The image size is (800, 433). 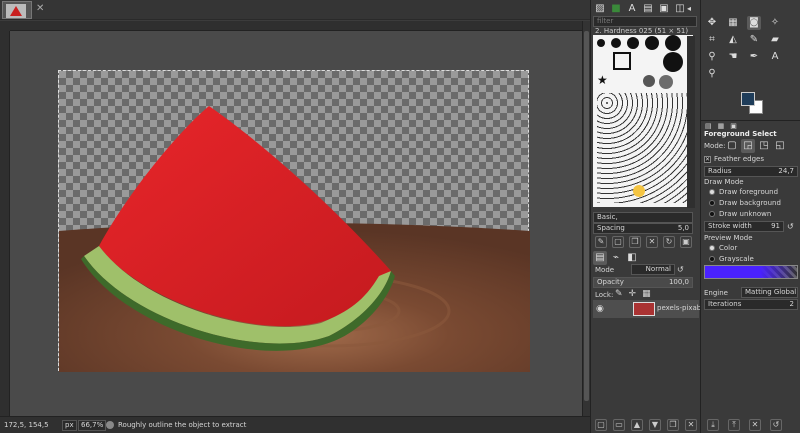 What do you see at coordinates (751, 272) in the screenshot?
I see `mask-color-swatch` at bounding box center [751, 272].